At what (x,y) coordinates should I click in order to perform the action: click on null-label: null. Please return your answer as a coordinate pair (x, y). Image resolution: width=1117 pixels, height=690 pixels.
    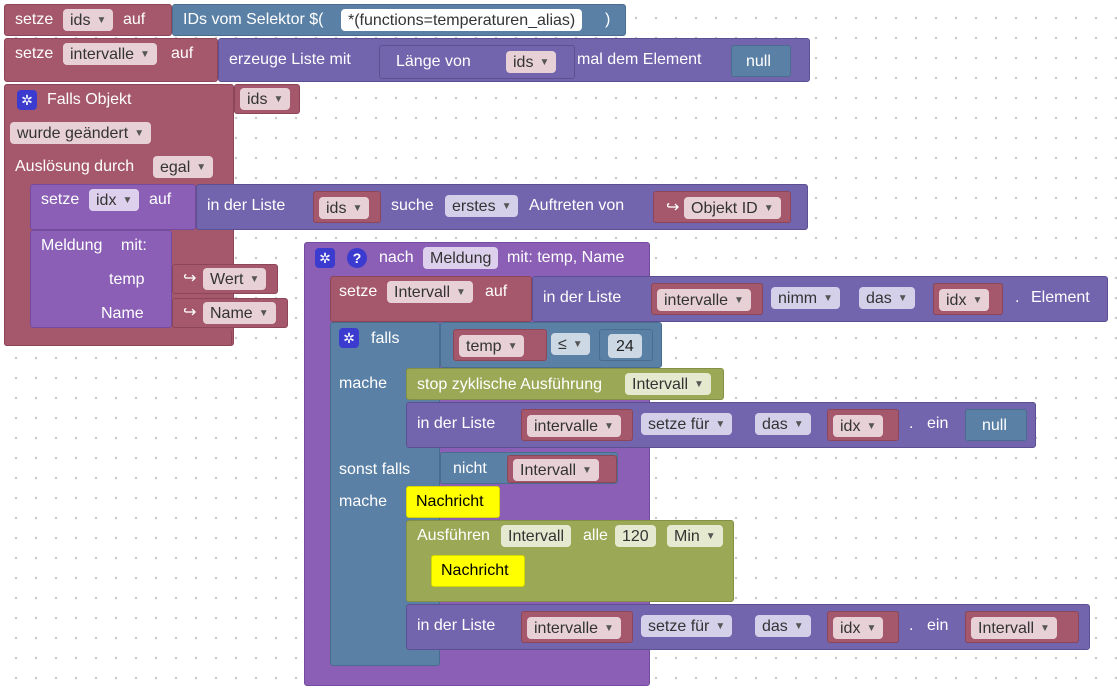
    Looking at the image, I should click on (758, 61).